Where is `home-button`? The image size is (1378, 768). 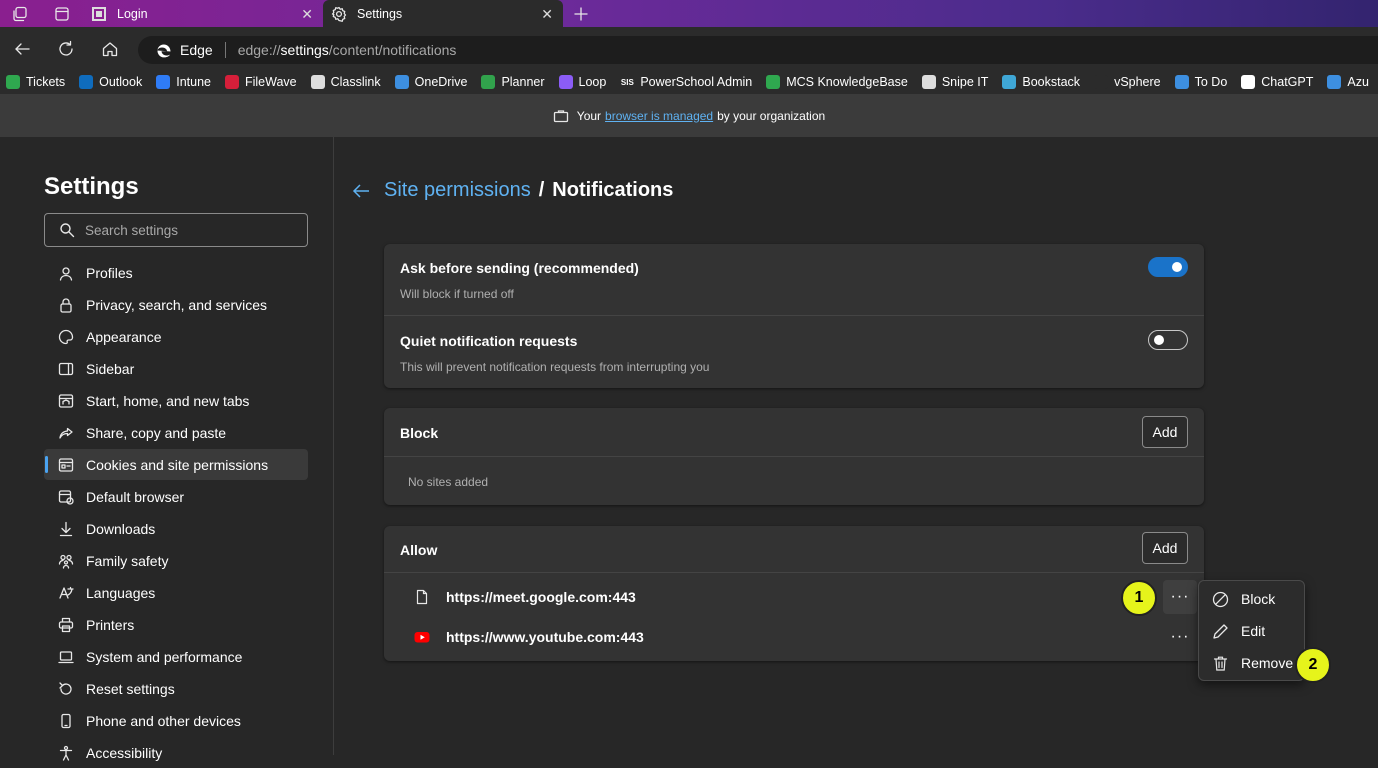 home-button is located at coordinates (110, 49).